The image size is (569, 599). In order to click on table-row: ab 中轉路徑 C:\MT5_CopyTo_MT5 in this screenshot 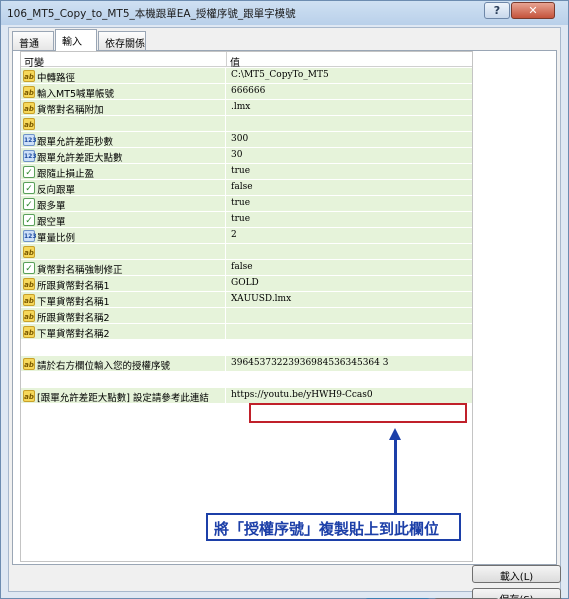, I will do `click(246, 76)`.